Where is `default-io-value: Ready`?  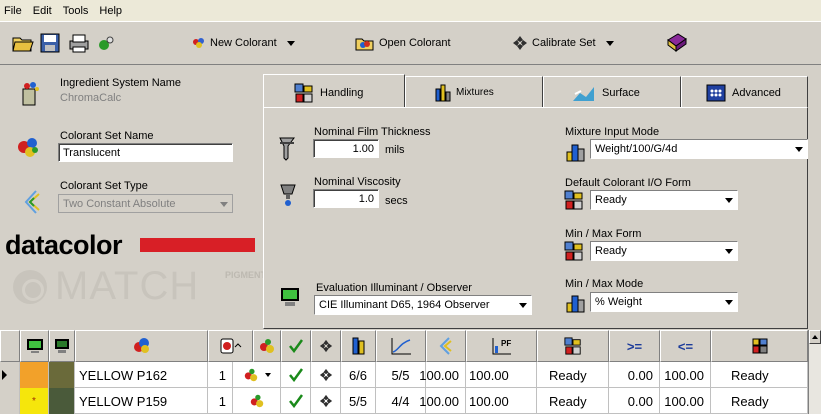
default-io-value: Ready is located at coordinates (611, 200).